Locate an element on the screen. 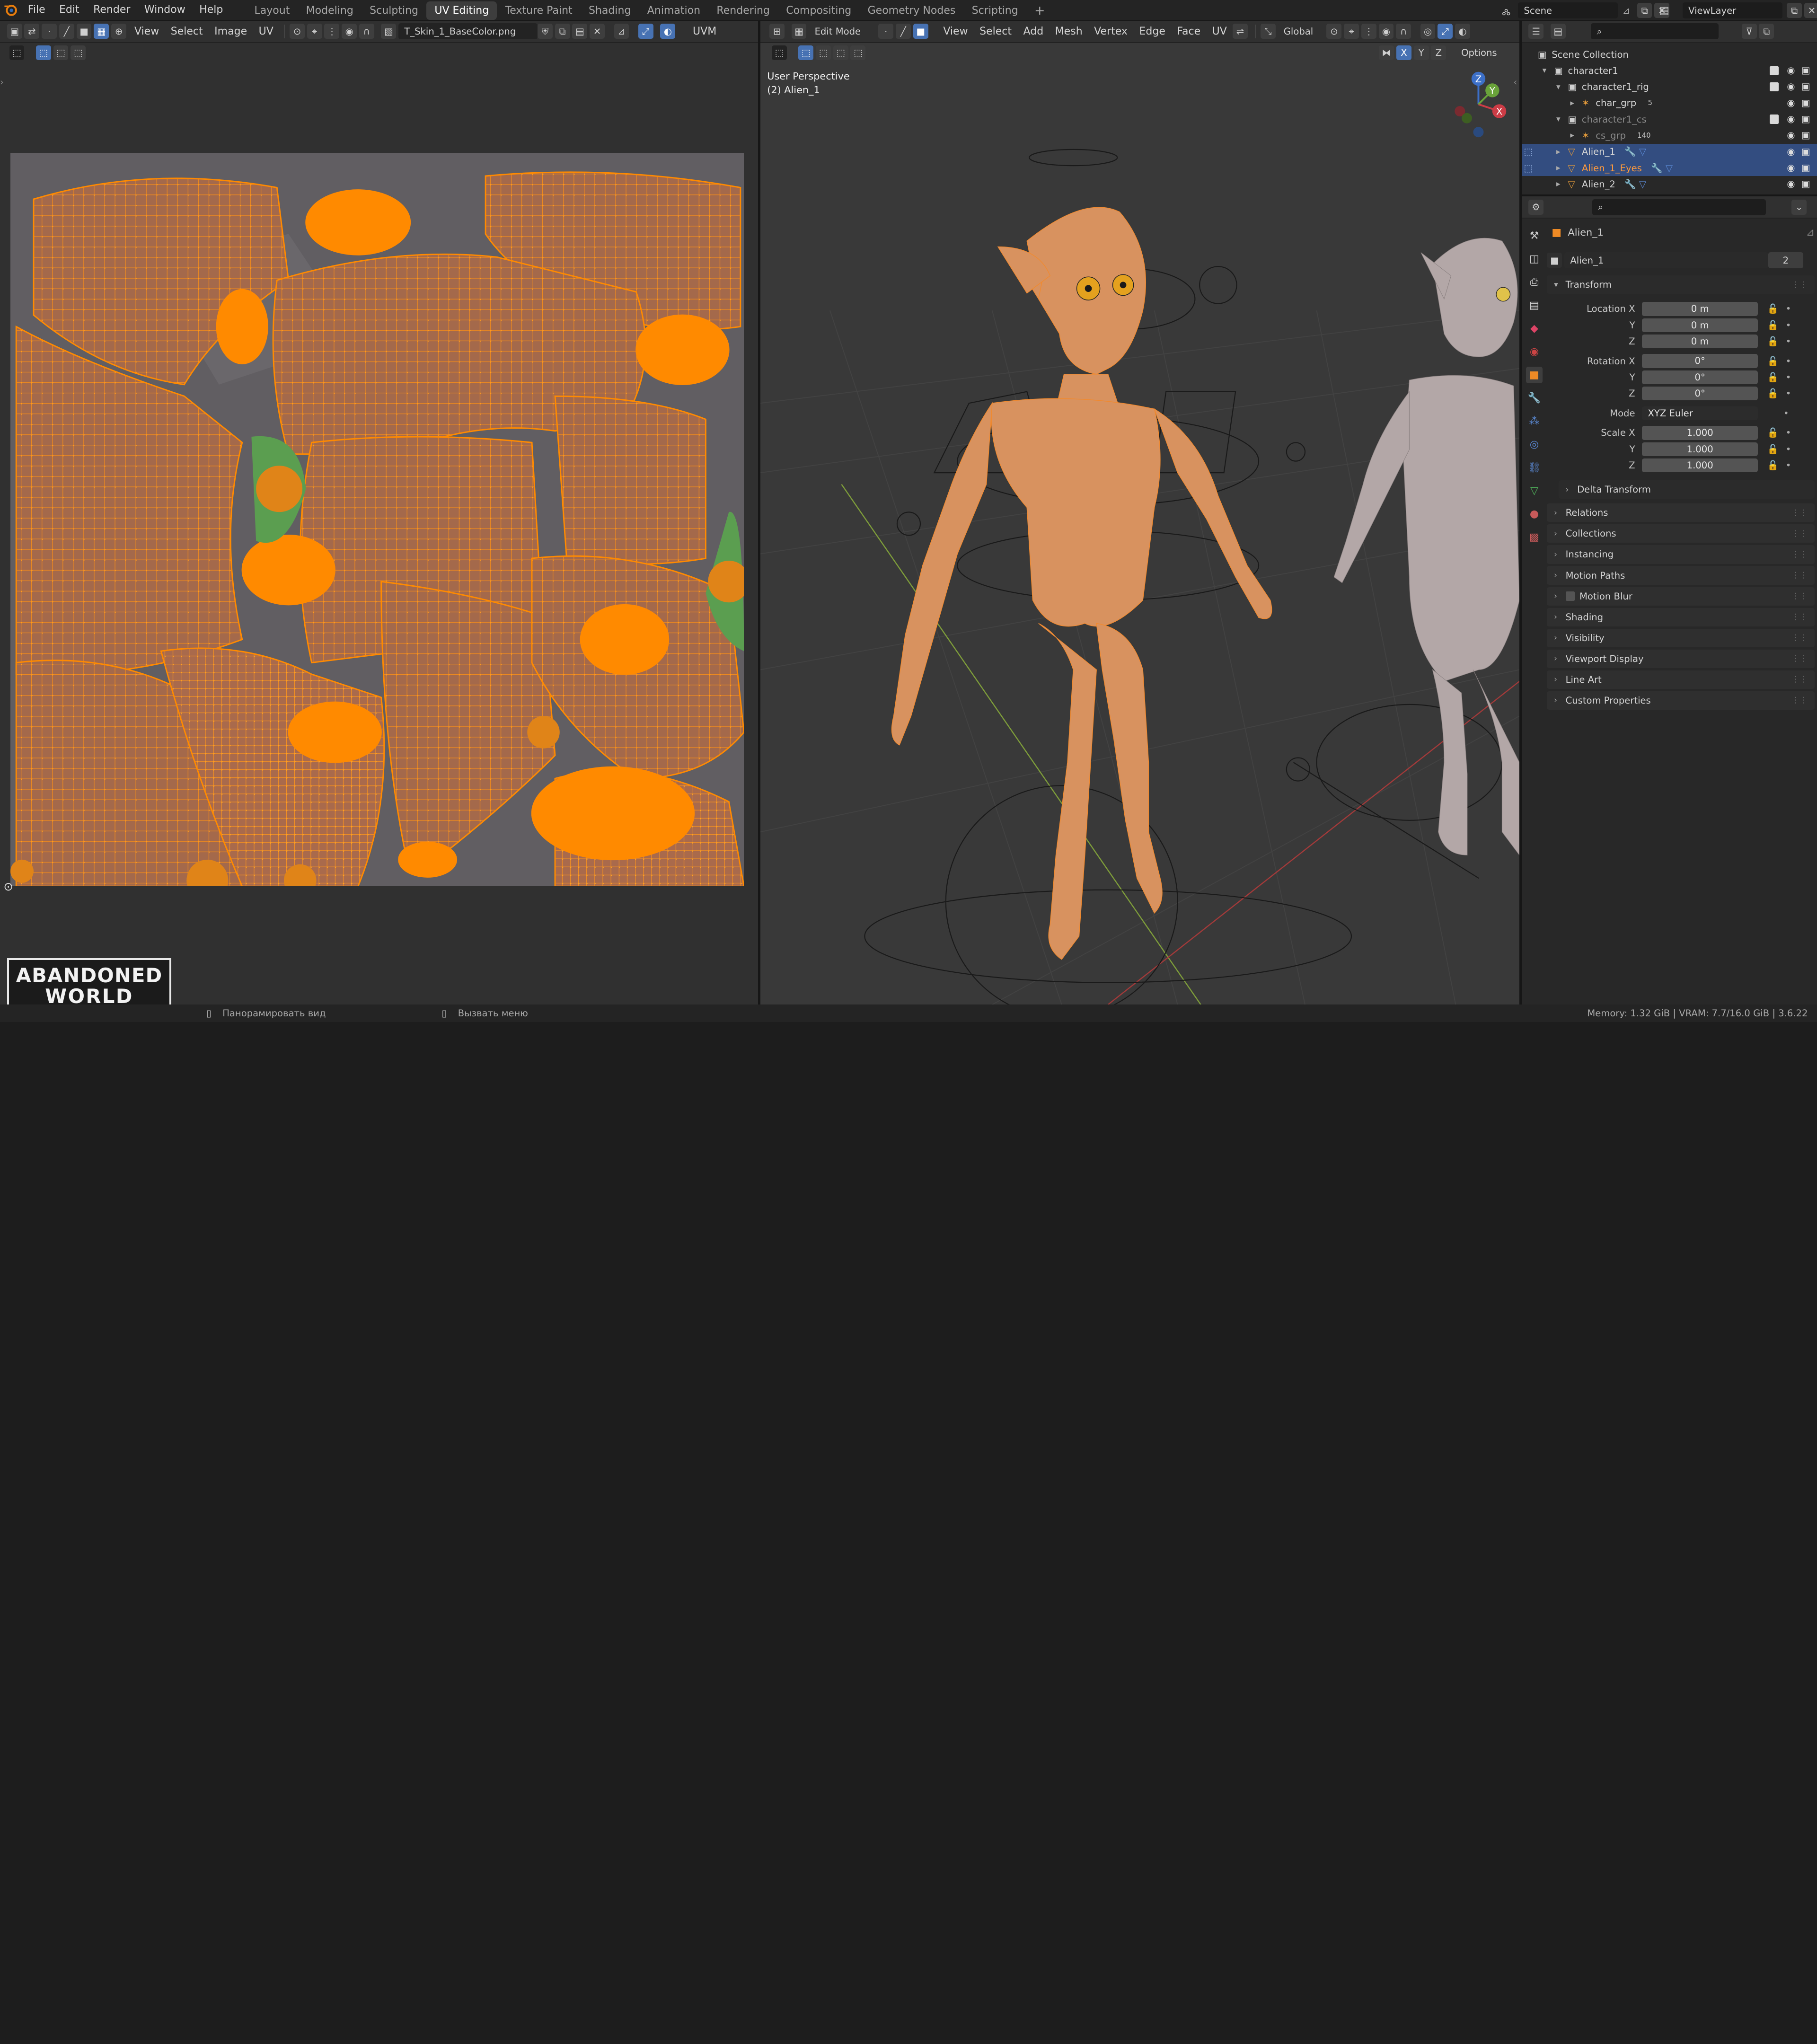 Image resolution: width=1817 pixels, height=2044 pixels. pin-image-icon: ⊿ is located at coordinates (621, 31).